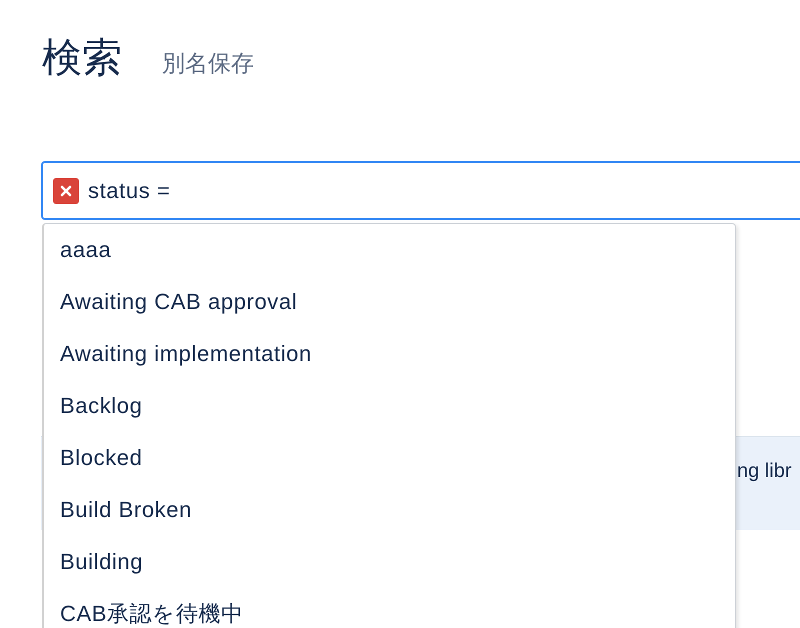 This screenshot has height=628, width=800. What do you see at coordinates (66, 191) in the screenshot?
I see `close-icon` at bounding box center [66, 191].